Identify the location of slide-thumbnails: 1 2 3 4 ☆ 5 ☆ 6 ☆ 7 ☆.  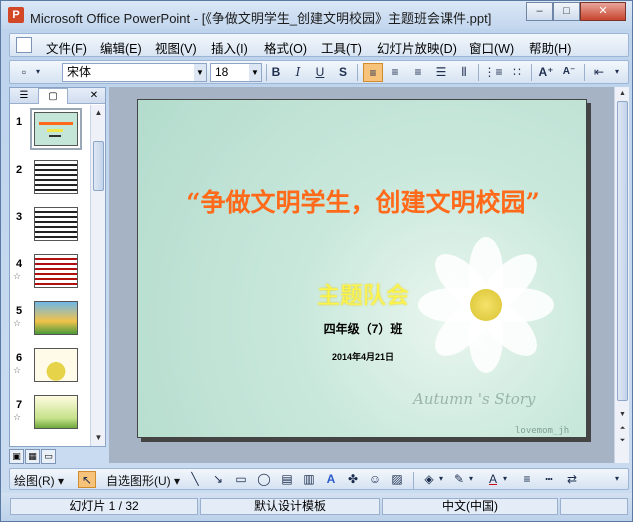
(50, 275).